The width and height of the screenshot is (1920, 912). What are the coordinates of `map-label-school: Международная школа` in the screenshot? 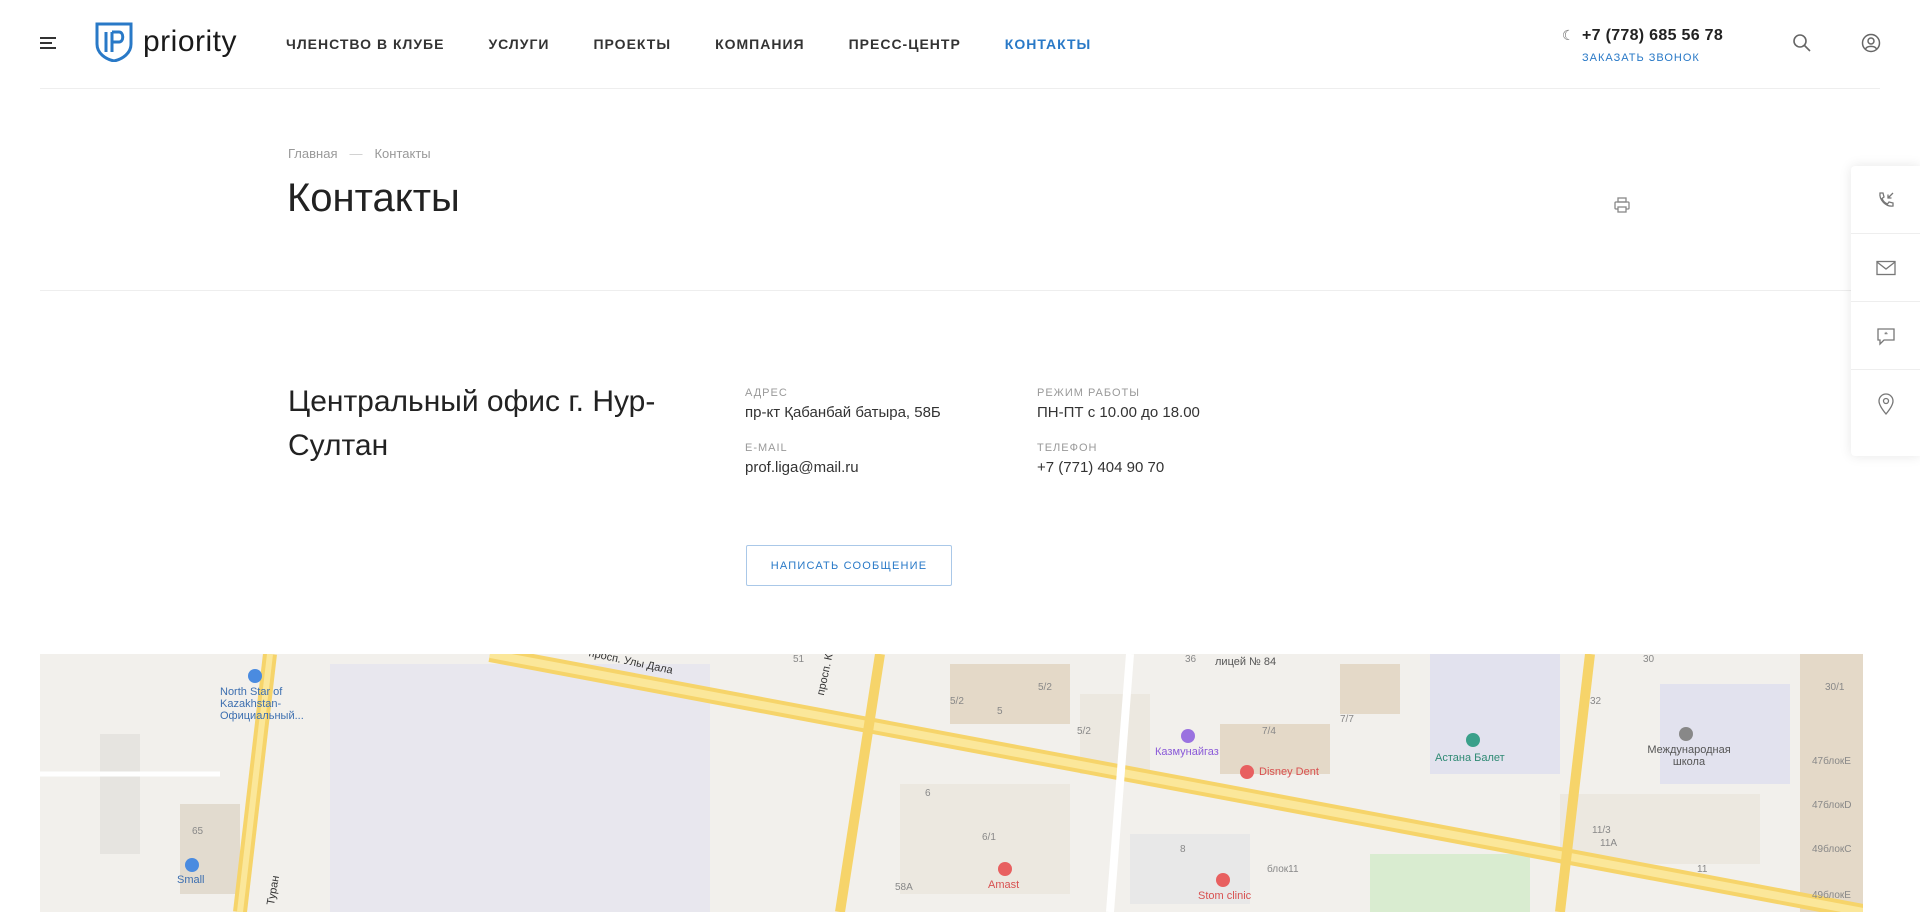 It's located at (1689, 756).